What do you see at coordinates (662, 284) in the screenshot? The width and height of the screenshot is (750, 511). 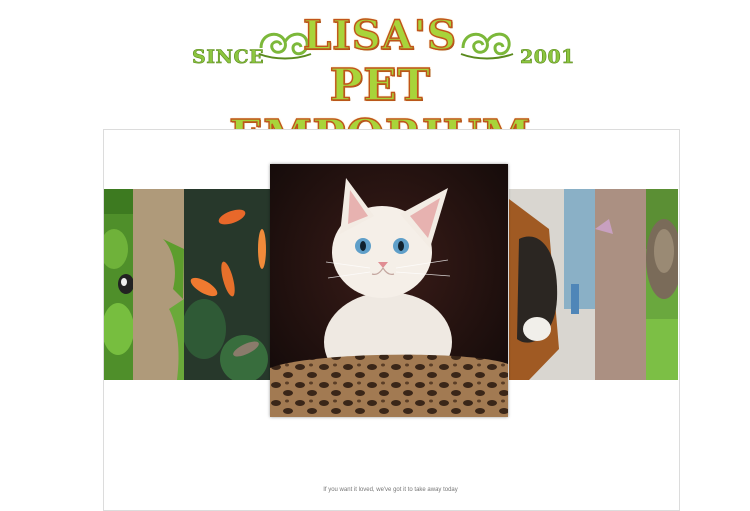 I see `carousel-slide-hedgehog` at bounding box center [662, 284].